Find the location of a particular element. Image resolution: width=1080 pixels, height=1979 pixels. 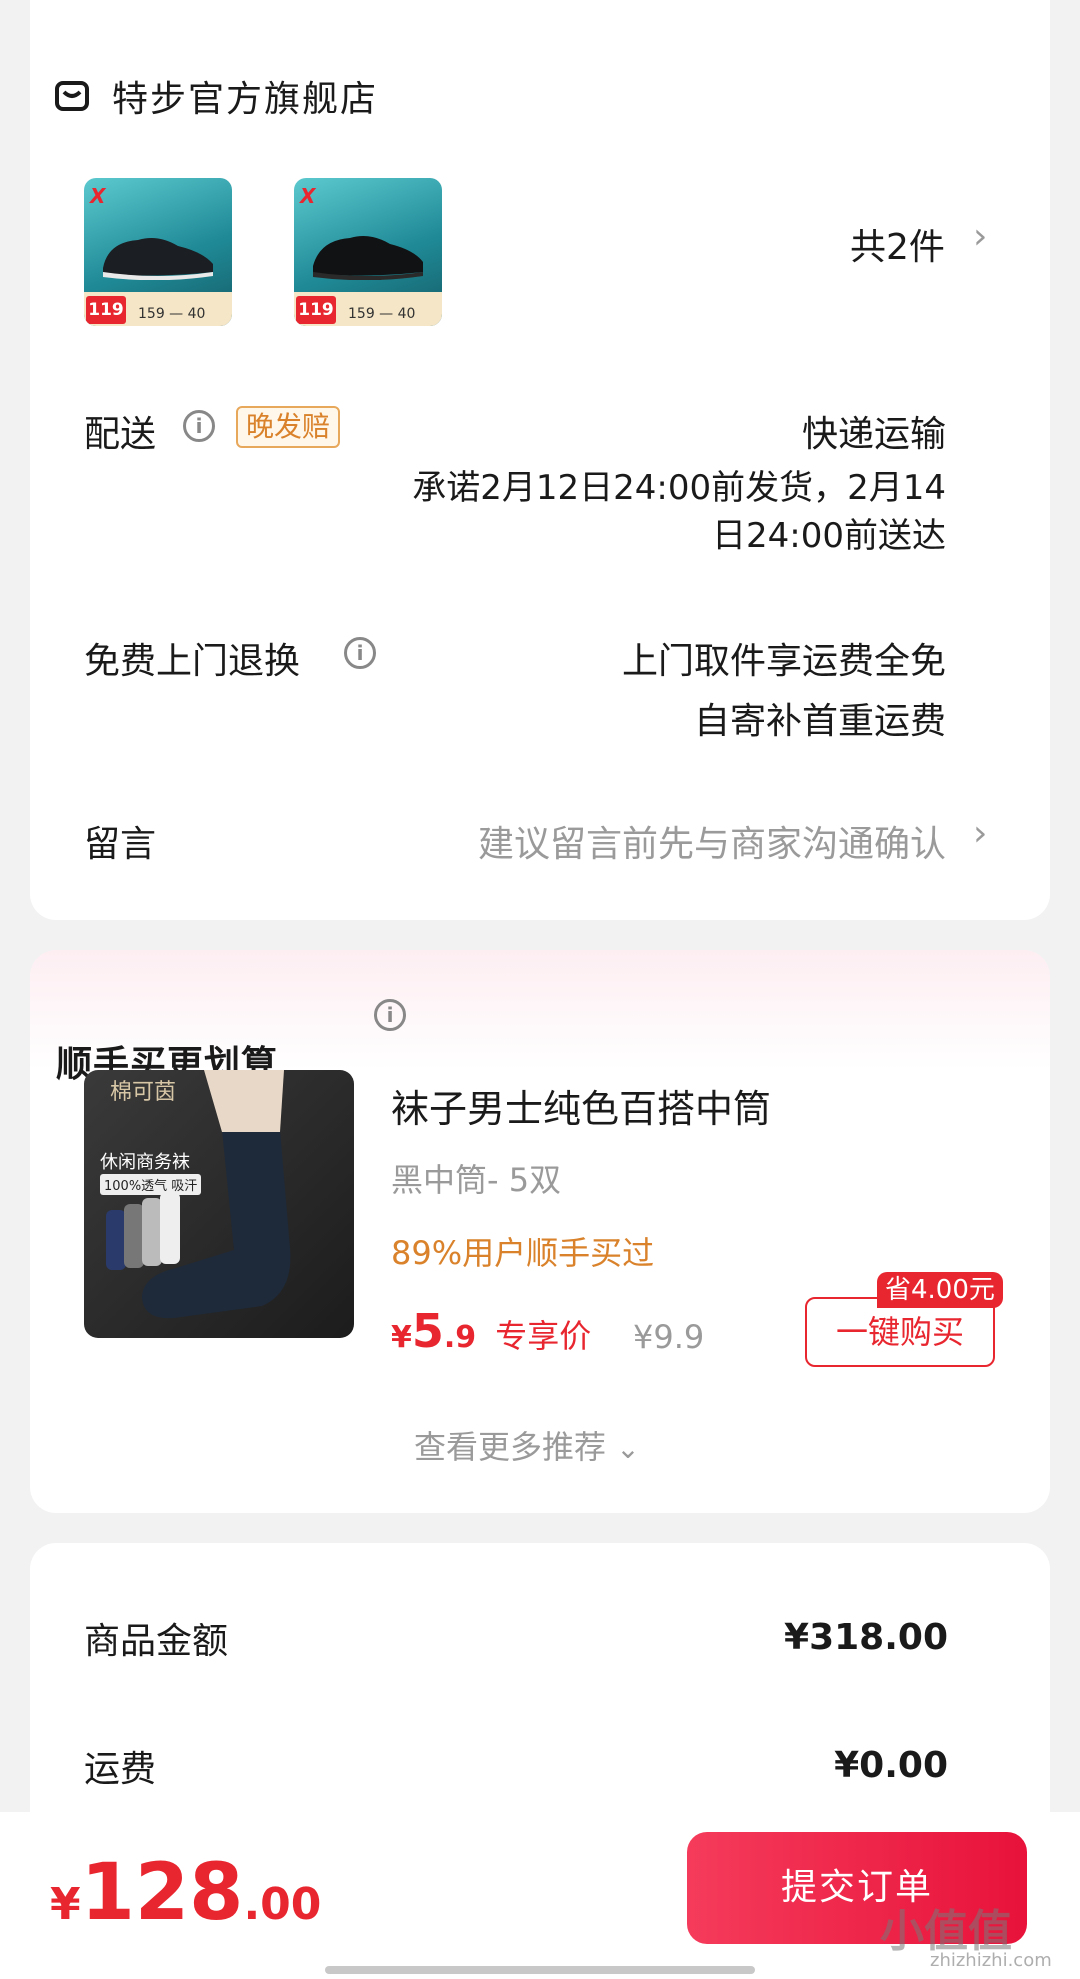

delivery-promise-line2: 日24:00前送达 is located at coordinates (829, 536).